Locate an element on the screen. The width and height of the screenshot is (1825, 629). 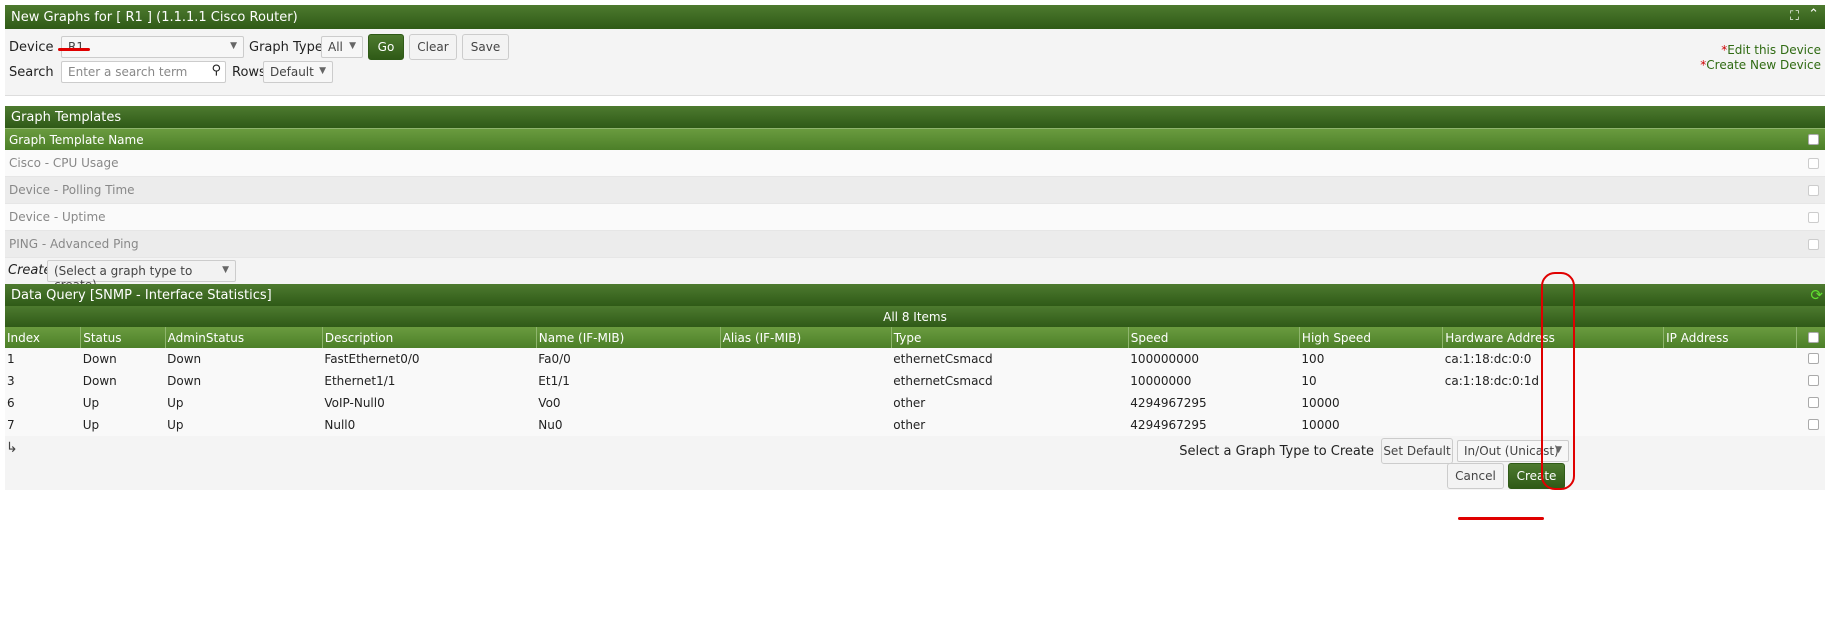
table-cell: 100000000 is located at coordinates (1214, 359).